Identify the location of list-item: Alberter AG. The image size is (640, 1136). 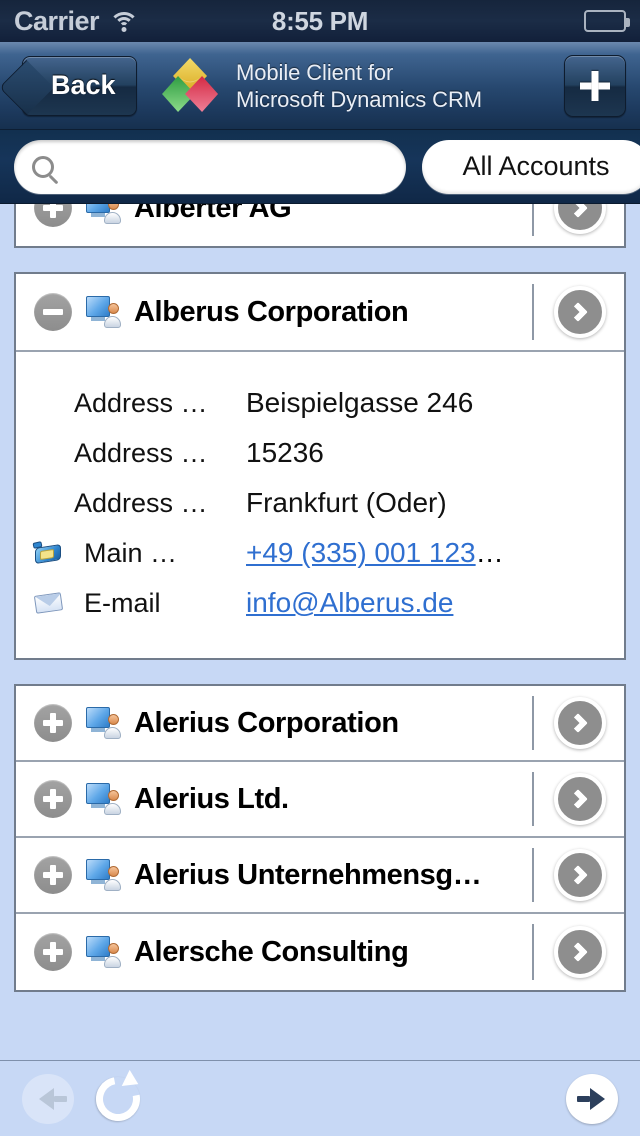
(320, 225).